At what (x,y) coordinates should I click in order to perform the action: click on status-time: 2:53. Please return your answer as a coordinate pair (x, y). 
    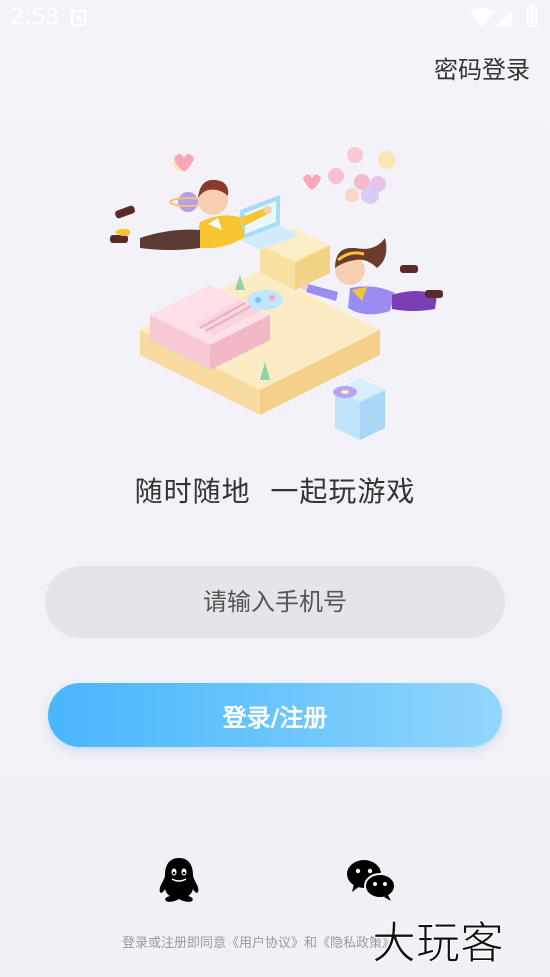
    Looking at the image, I should click on (35, 17).